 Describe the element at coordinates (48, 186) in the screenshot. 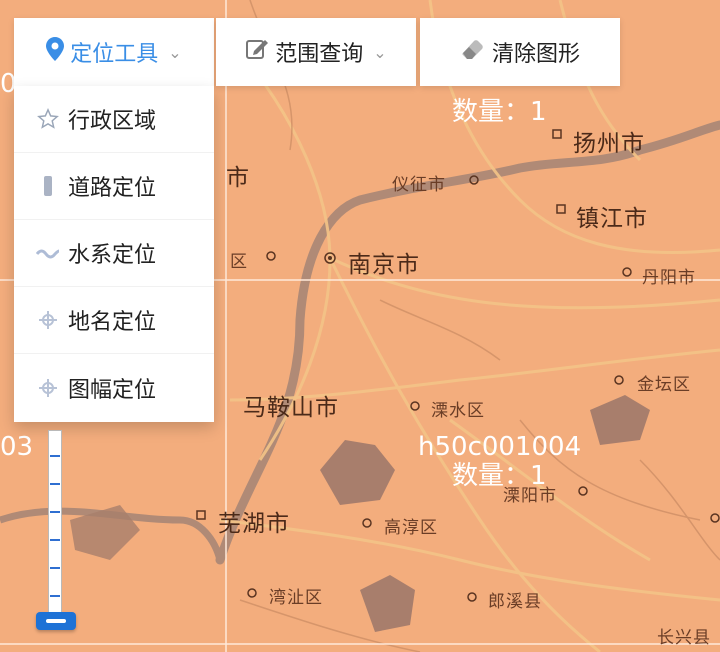

I see `road-icon` at that location.